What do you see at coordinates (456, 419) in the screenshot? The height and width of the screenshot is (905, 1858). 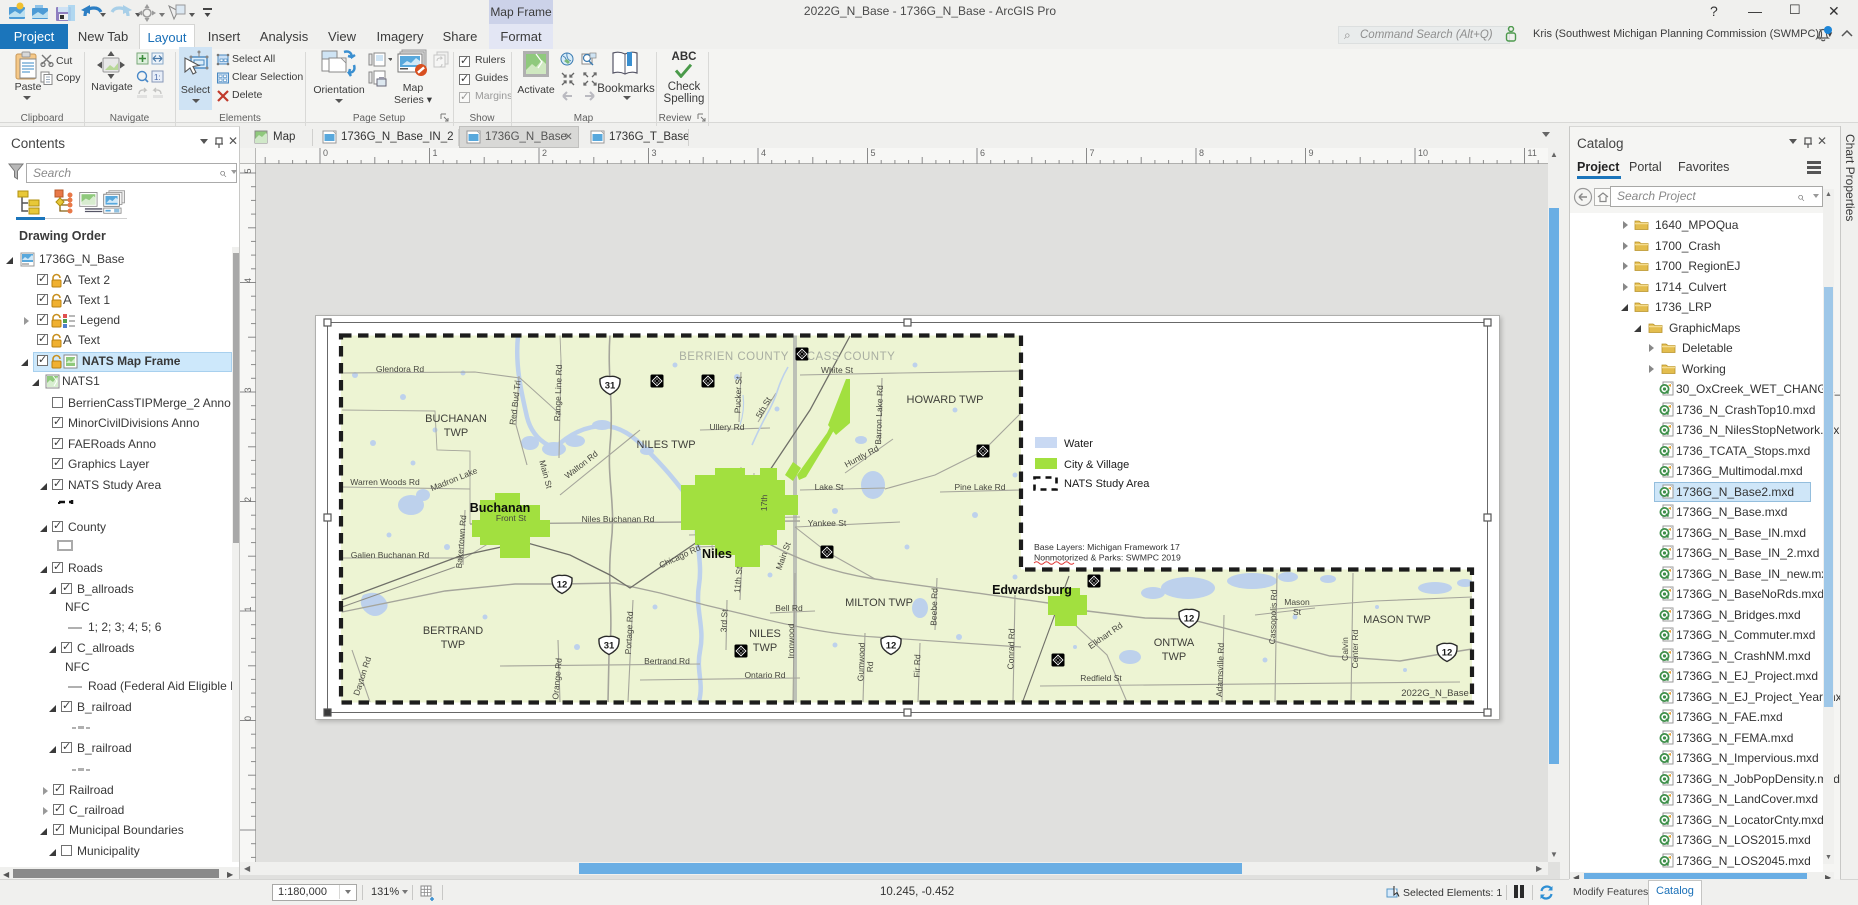 I see `svg-text: BUCHANAN` at bounding box center [456, 419].